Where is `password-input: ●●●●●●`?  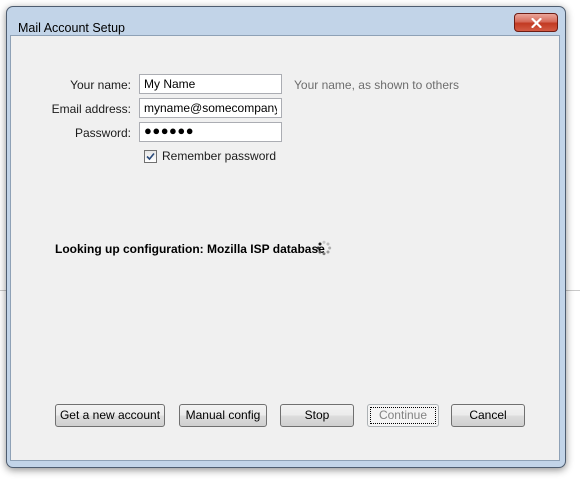 password-input: ●●●●●● is located at coordinates (210, 132).